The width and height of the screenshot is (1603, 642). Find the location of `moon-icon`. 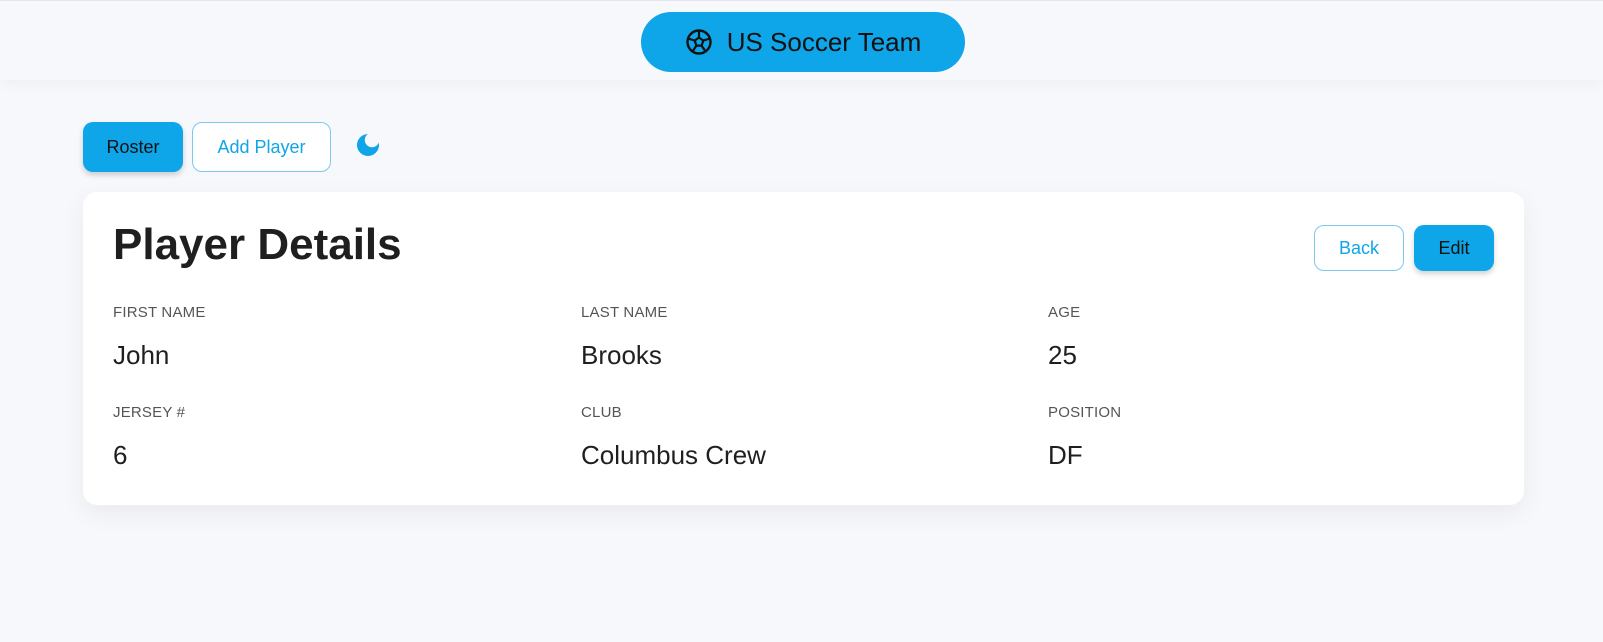

moon-icon is located at coordinates (368, 147).